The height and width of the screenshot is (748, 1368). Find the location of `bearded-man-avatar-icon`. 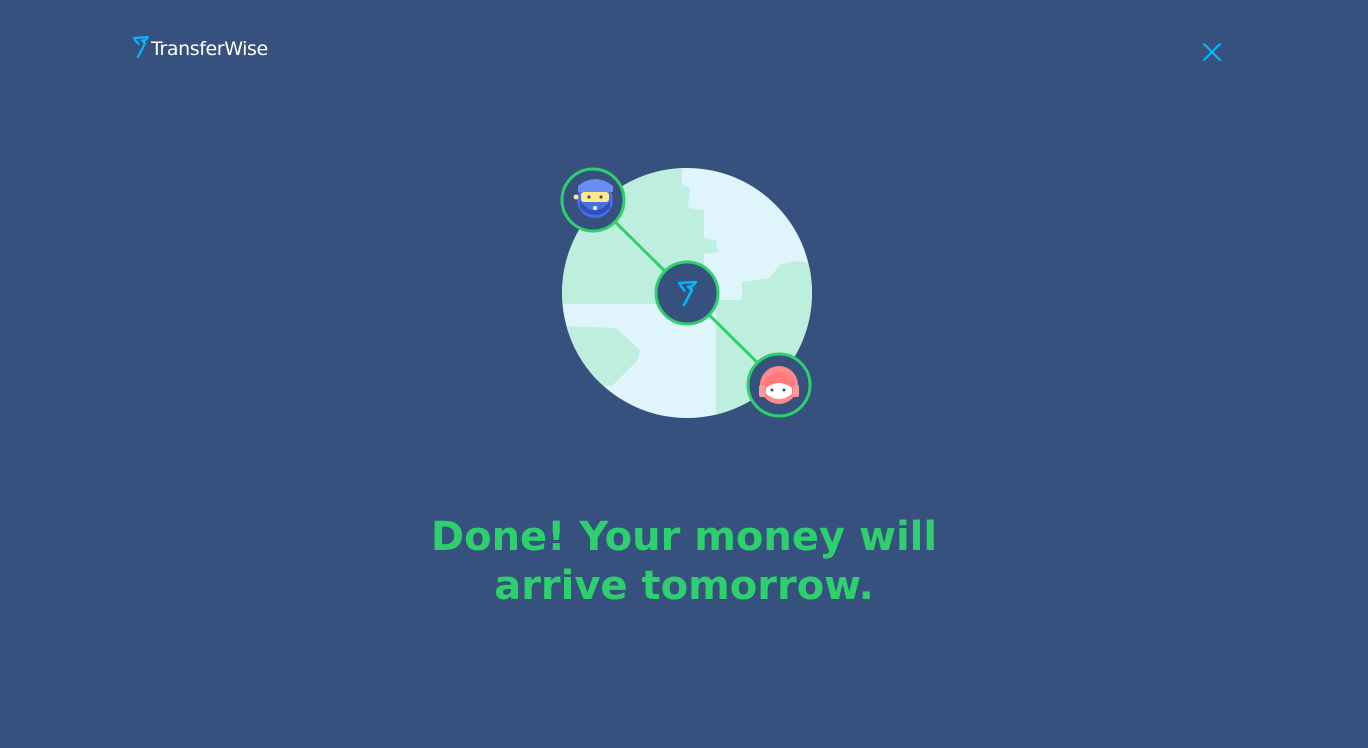

bearded-man-avatar-icon is located at coordinates (593, 200).